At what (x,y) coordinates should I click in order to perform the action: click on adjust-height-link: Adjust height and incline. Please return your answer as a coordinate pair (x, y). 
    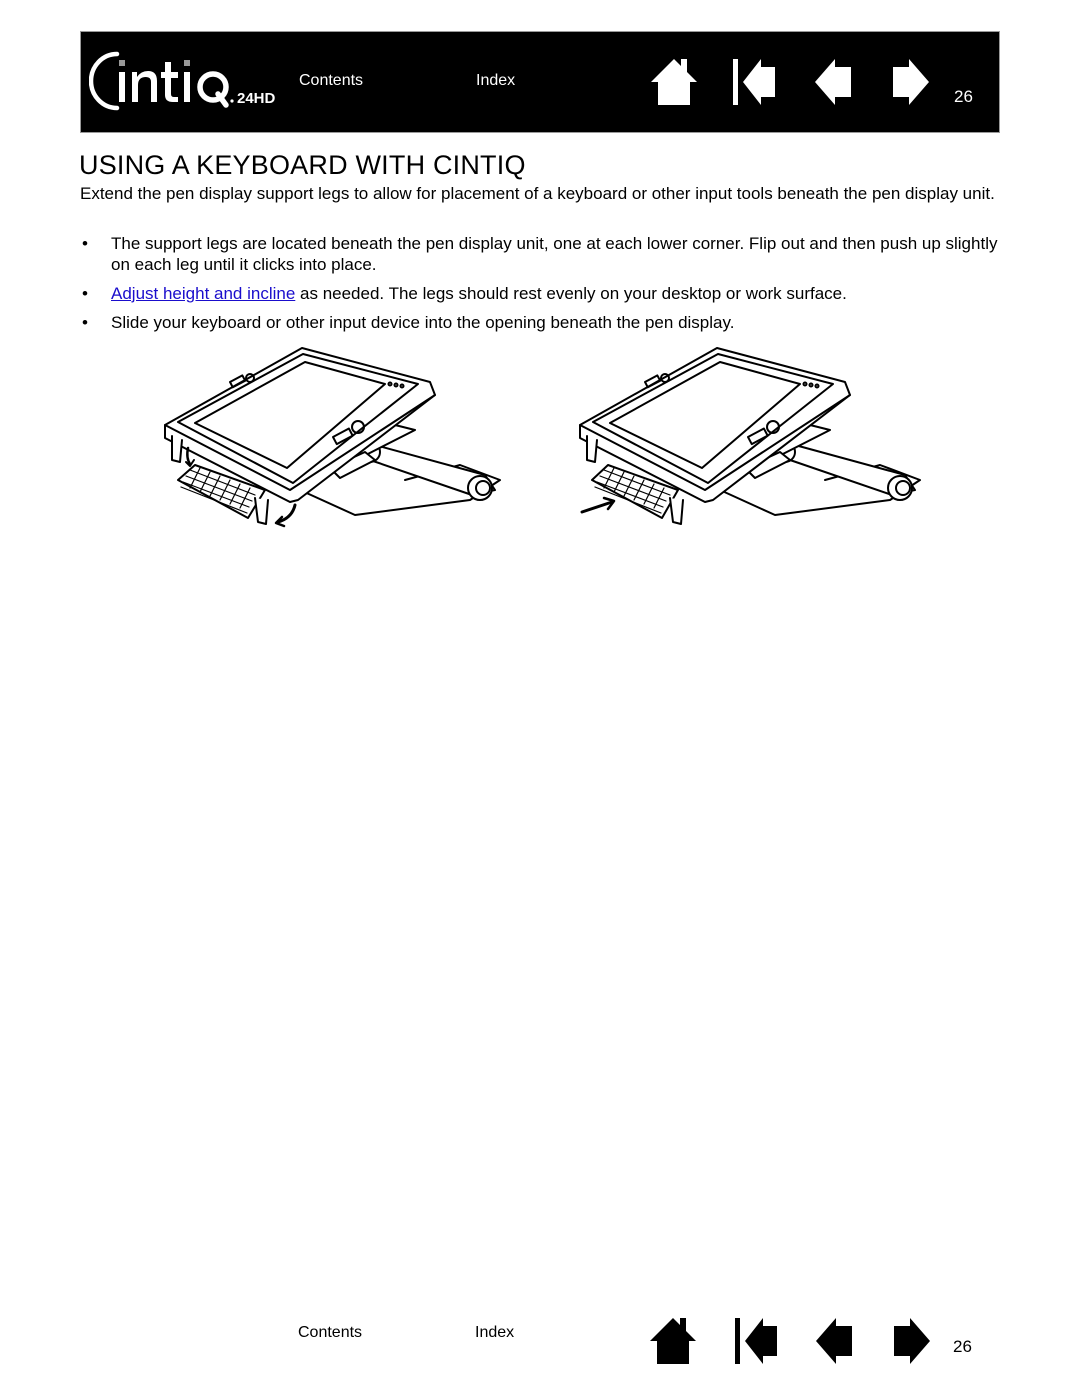
    Looking at the image, I should click on (203, 293).